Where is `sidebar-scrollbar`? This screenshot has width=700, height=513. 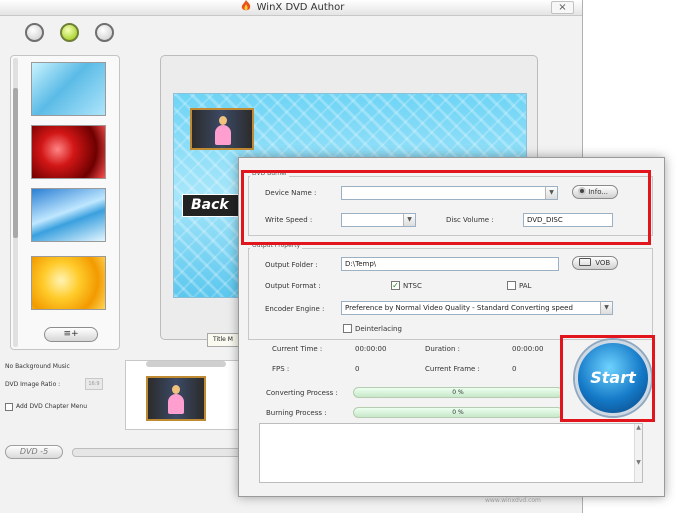
sidebar-scrollbar is located at coordinates (15, 202).